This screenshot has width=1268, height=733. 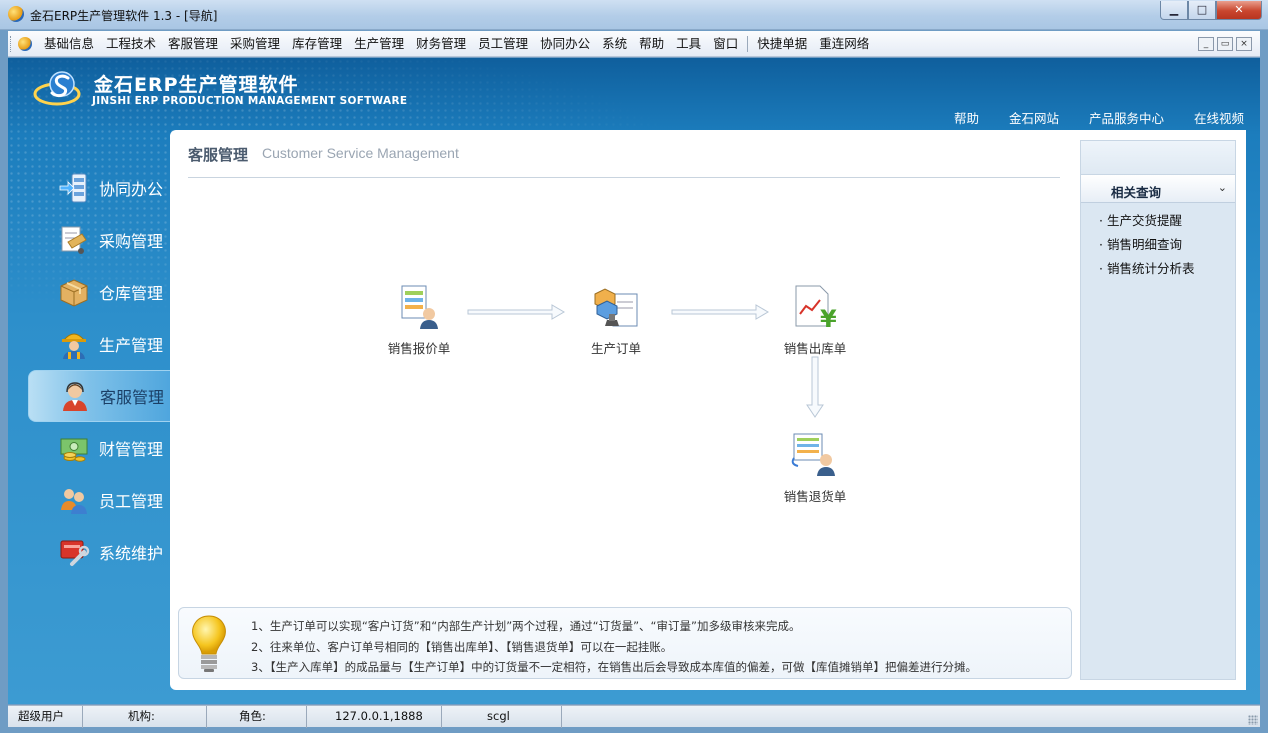 What do you see at coordinates (1167, 245) in the screenshot?
I see `related-item-sales-detail: 销售明细查询` at bounding box center [1167, 245].